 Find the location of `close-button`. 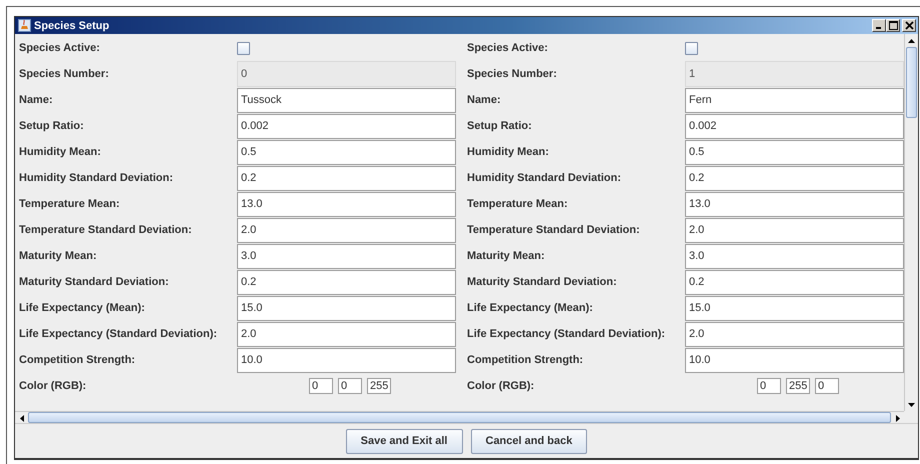

close-button is located at coordinates (909, 25).